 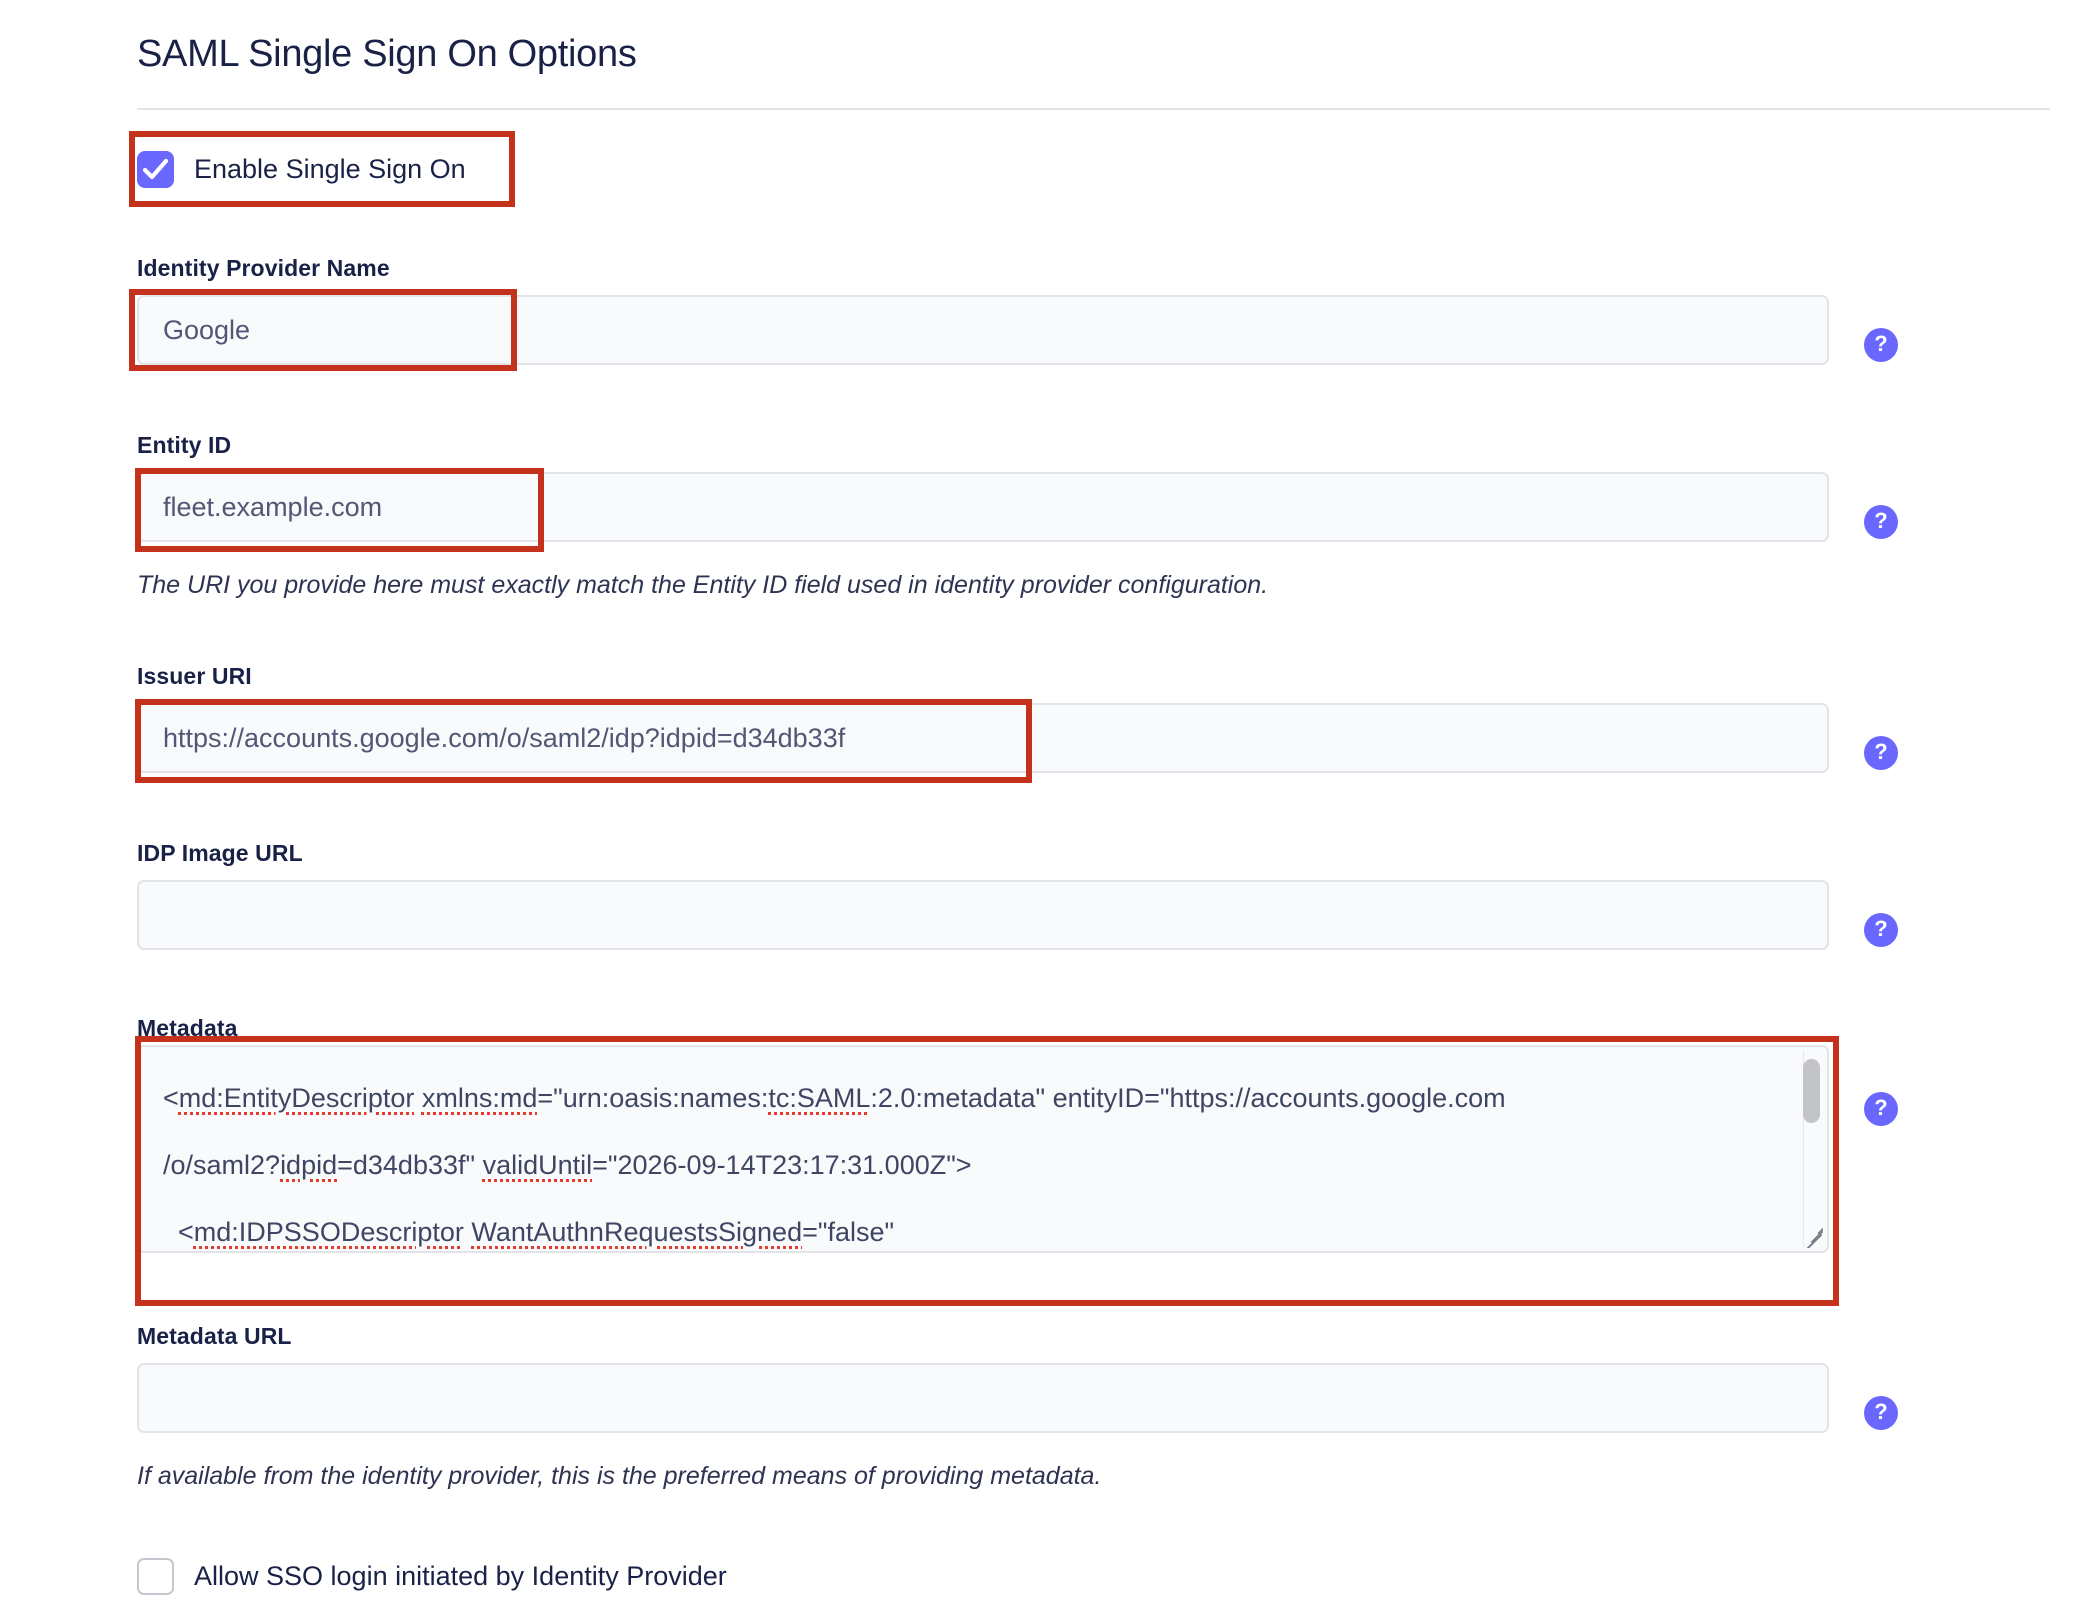 What do you see at coordinates (1881, 345) in the screenshot?
I see `identity-provider-name-help-icon: ?` at bounding box center [1881, 345].